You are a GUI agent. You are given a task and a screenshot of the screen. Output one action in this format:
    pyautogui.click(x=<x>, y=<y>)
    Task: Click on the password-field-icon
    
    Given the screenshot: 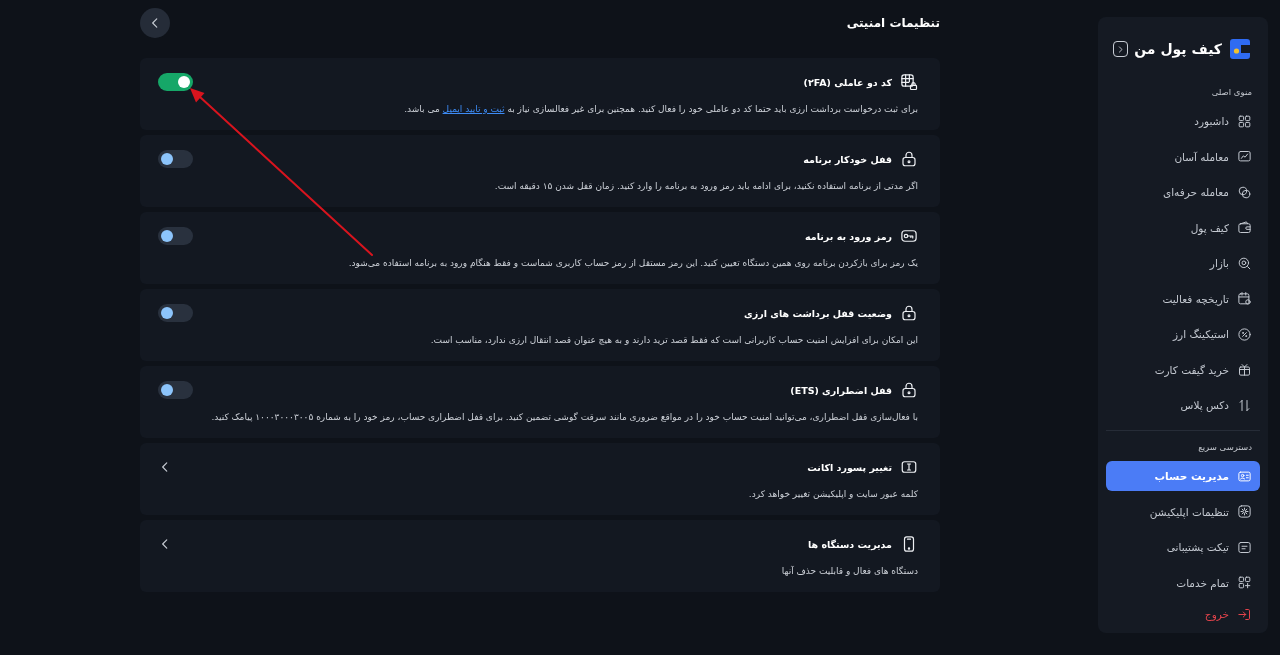 What is the action you would take?
    pyautogui.click(x=909, y=467)
    